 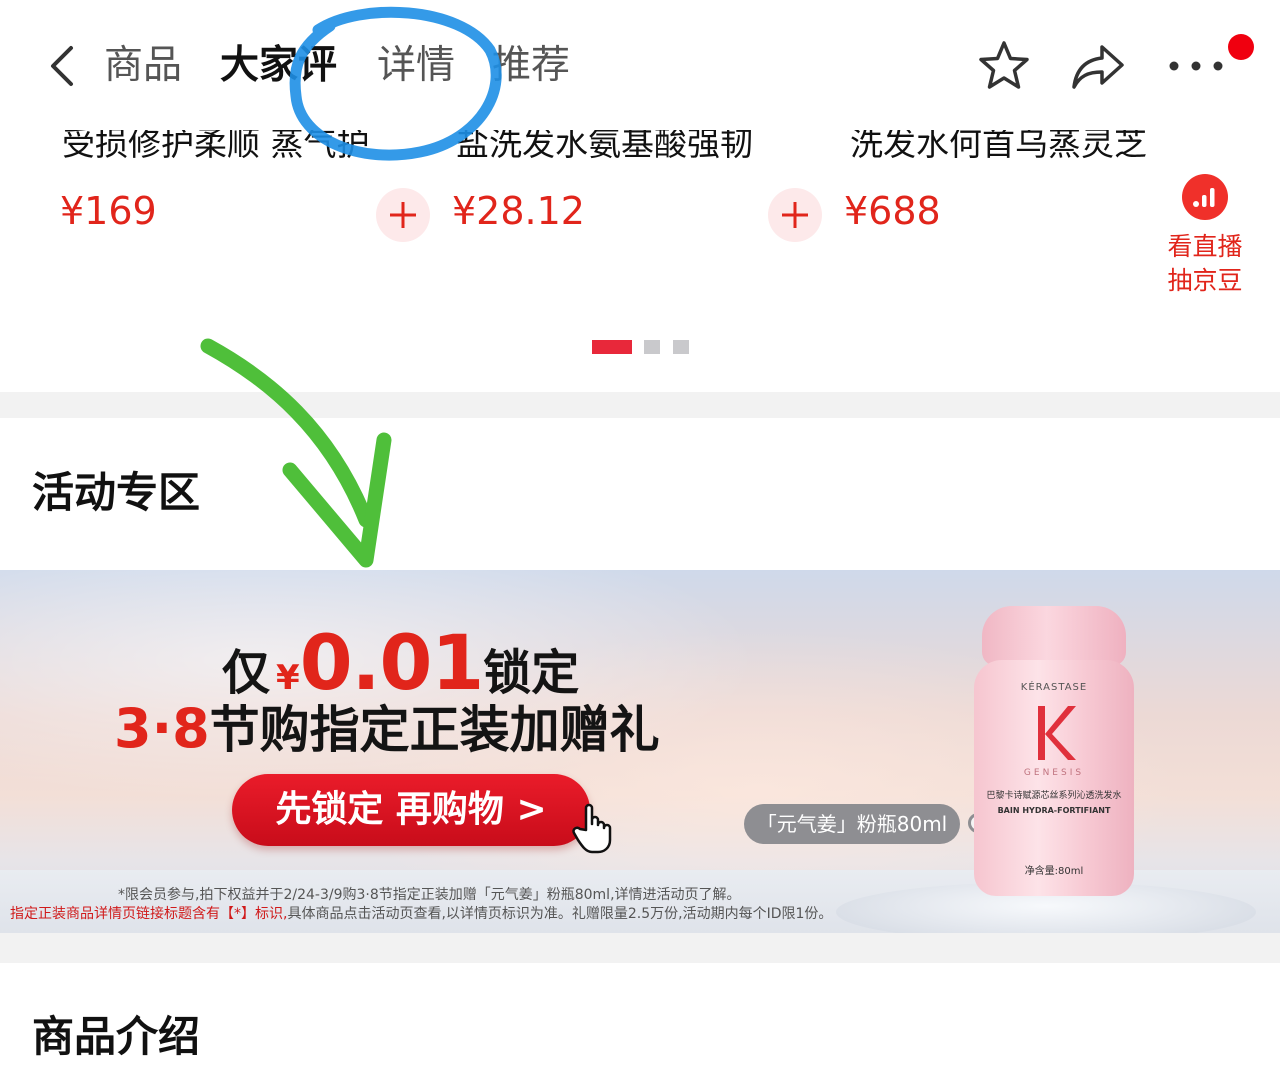 What do you see at coordinates (1054, 871) in the screenshot?
I see `bottle-volume: 净含量:80ml` at bounding box center [1054, 871].